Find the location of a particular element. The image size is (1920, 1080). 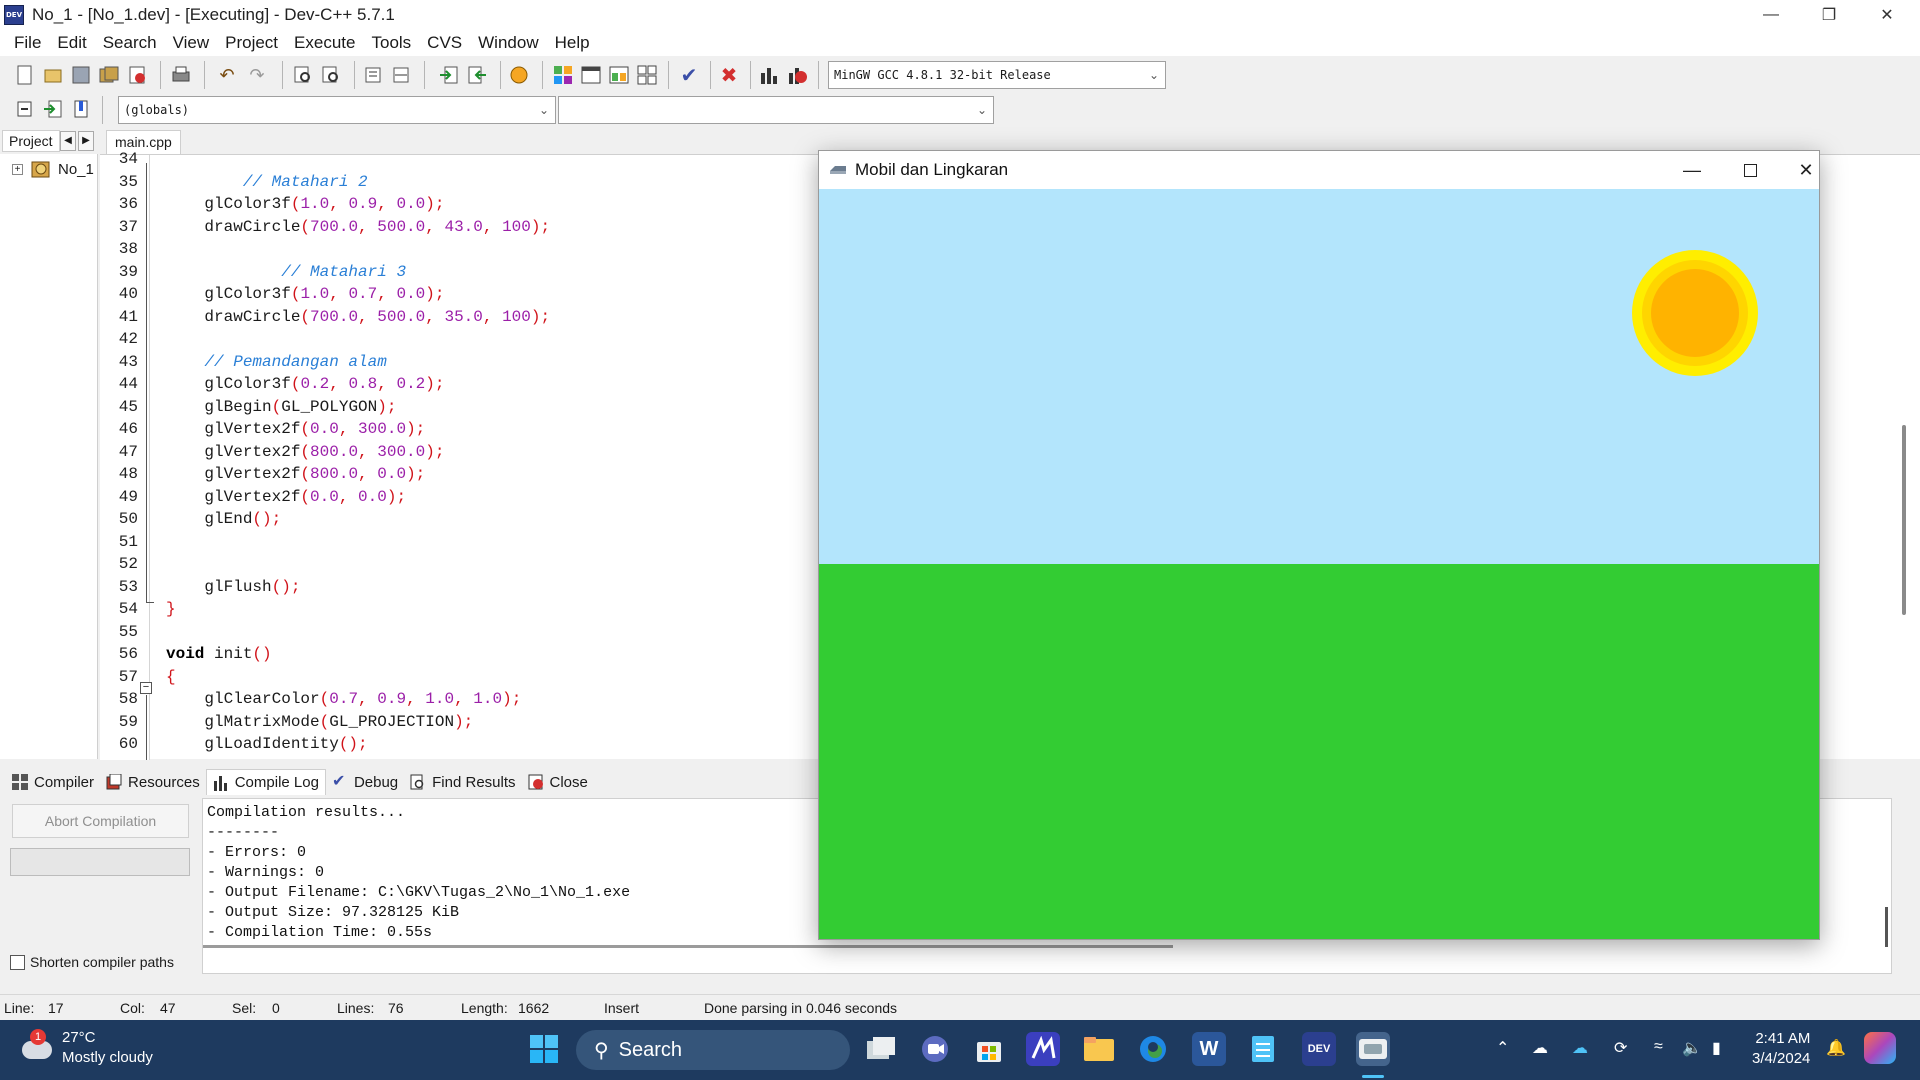

tab-compiler: Compiler is located at coordinates (53, 782).